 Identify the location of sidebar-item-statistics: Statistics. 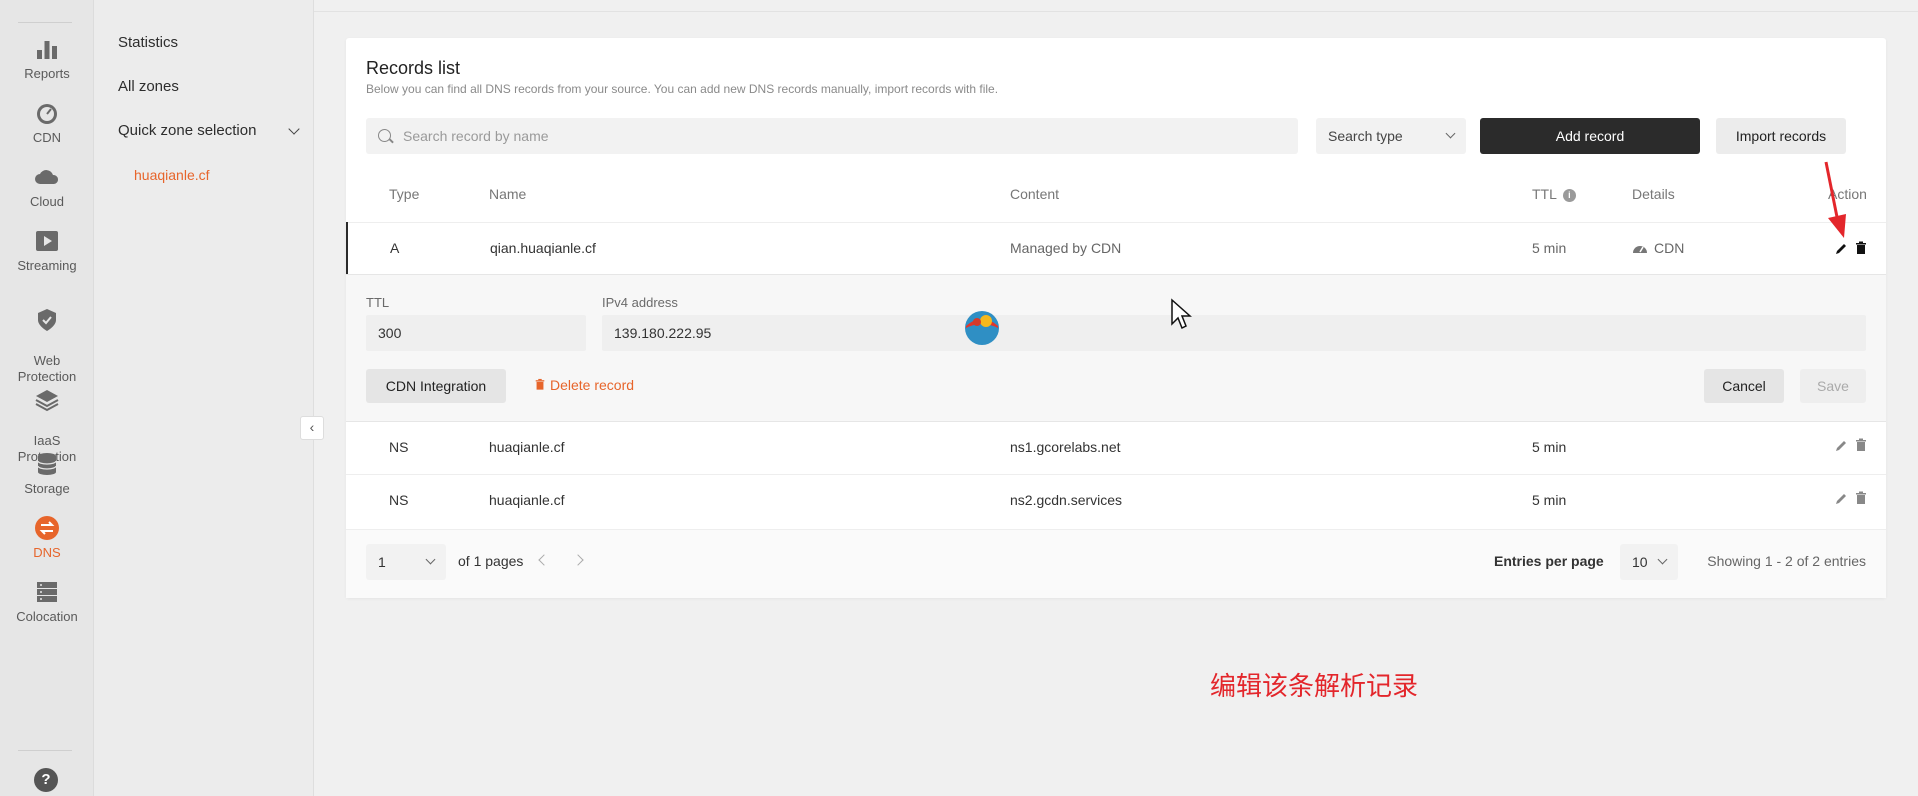
(148, 42).